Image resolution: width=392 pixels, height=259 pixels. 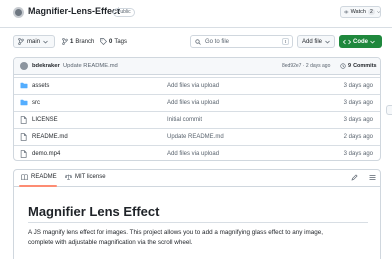 I want to click on file-row-readme: README.md Update README.md 2 days ago, so click(x=197, y=136).